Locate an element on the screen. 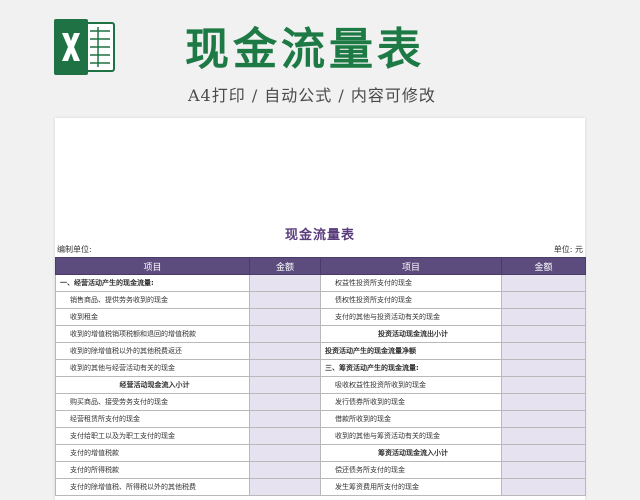  item-cell: 发生筹资费用所支付的现金 is located at coordinates (411, 487).